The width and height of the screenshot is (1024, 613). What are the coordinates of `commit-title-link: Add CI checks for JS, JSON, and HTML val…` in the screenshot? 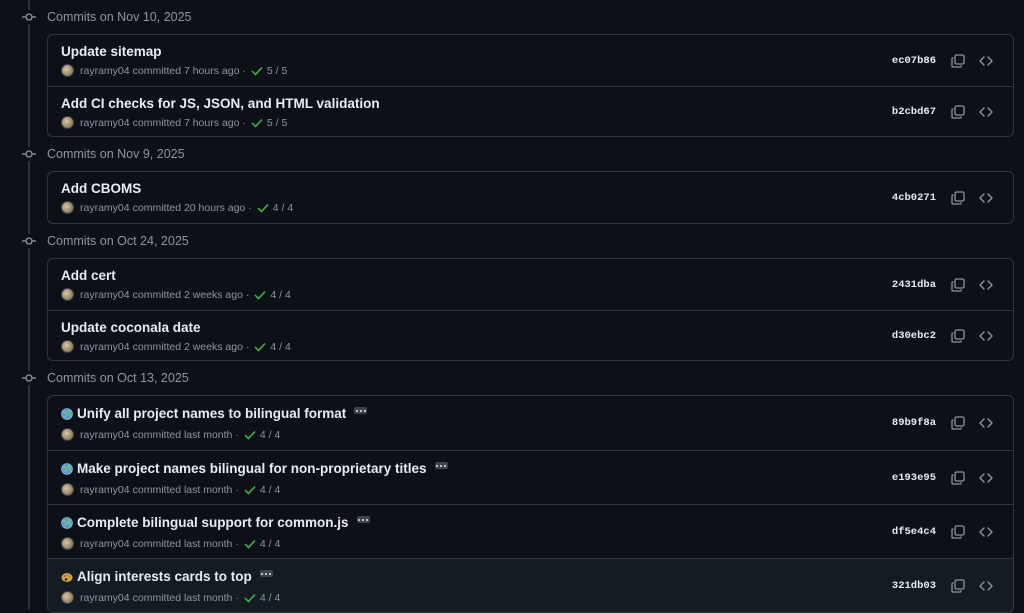 It's located at (220, 103).